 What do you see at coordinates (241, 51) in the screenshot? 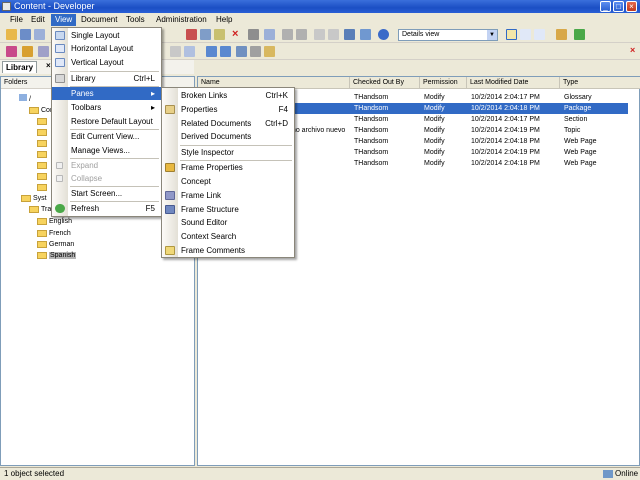
I see `publish-icon` at bounding box center [241, 51].